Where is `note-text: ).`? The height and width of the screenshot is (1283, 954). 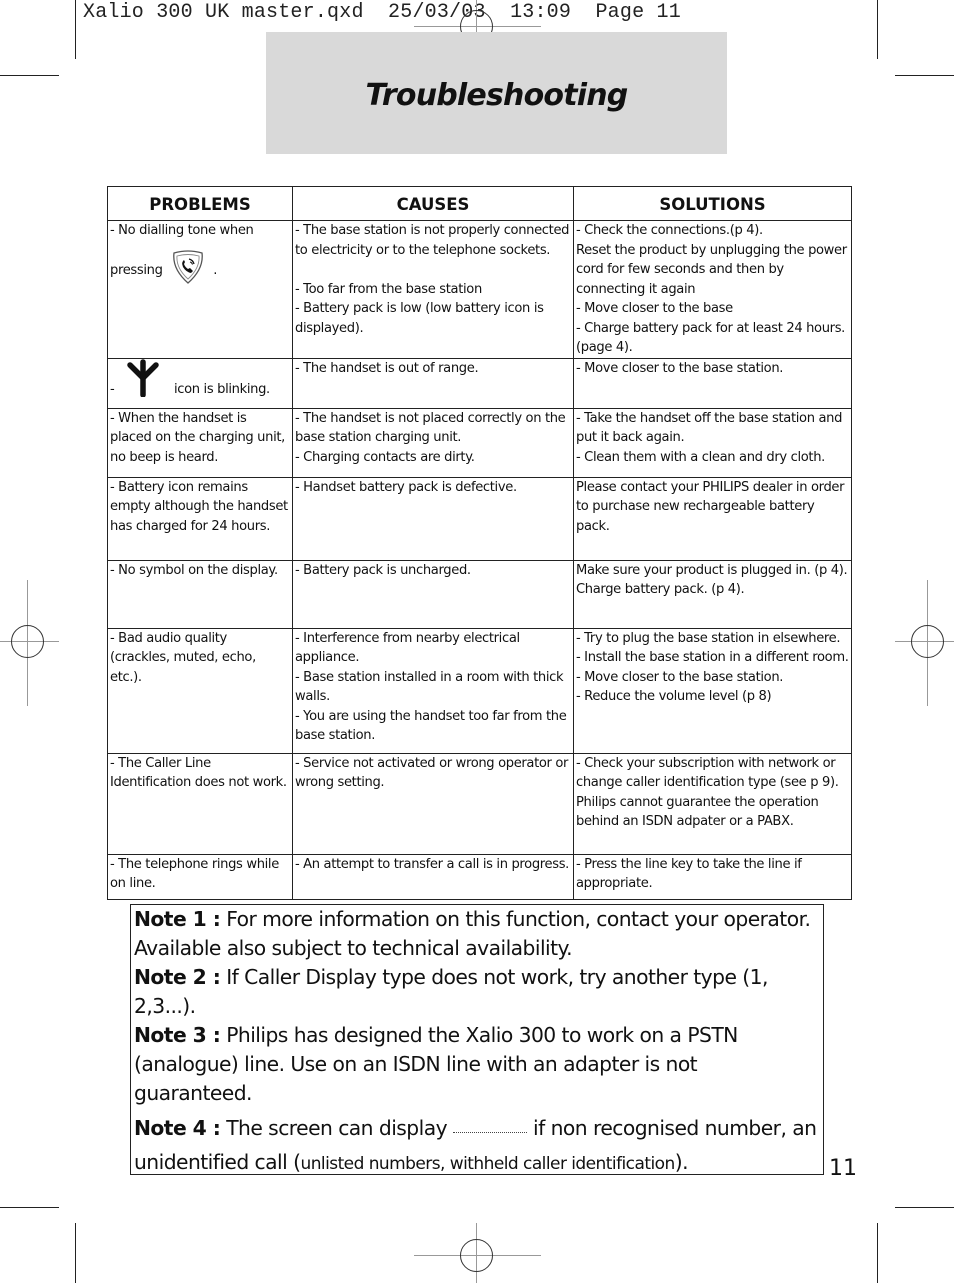
note-text: ). is located at coordinates (681, 1162).